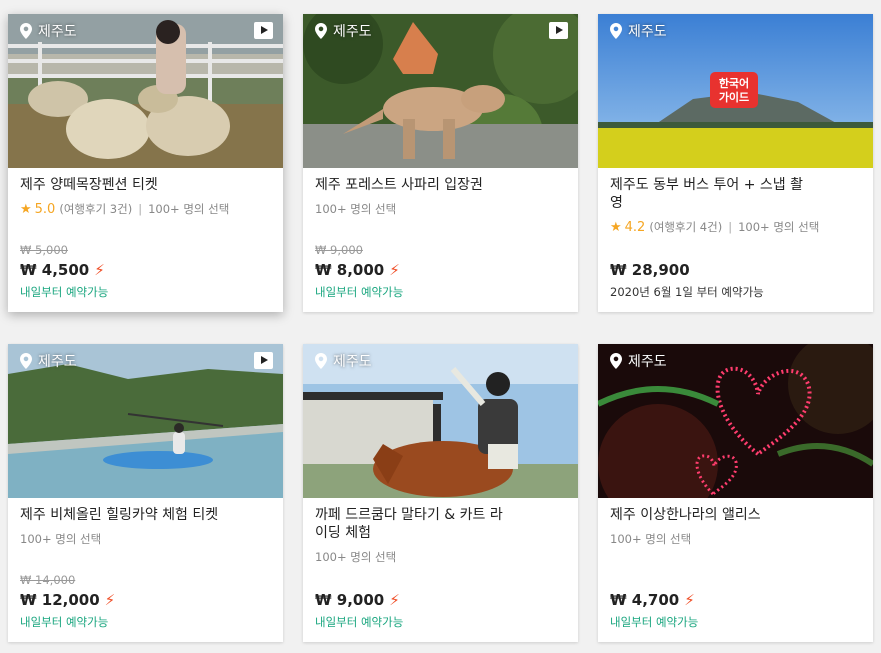  I want to click on product-title: 까페 드르쿰다 말타기 & 카트 라이딩 체험, so click(415, 524).